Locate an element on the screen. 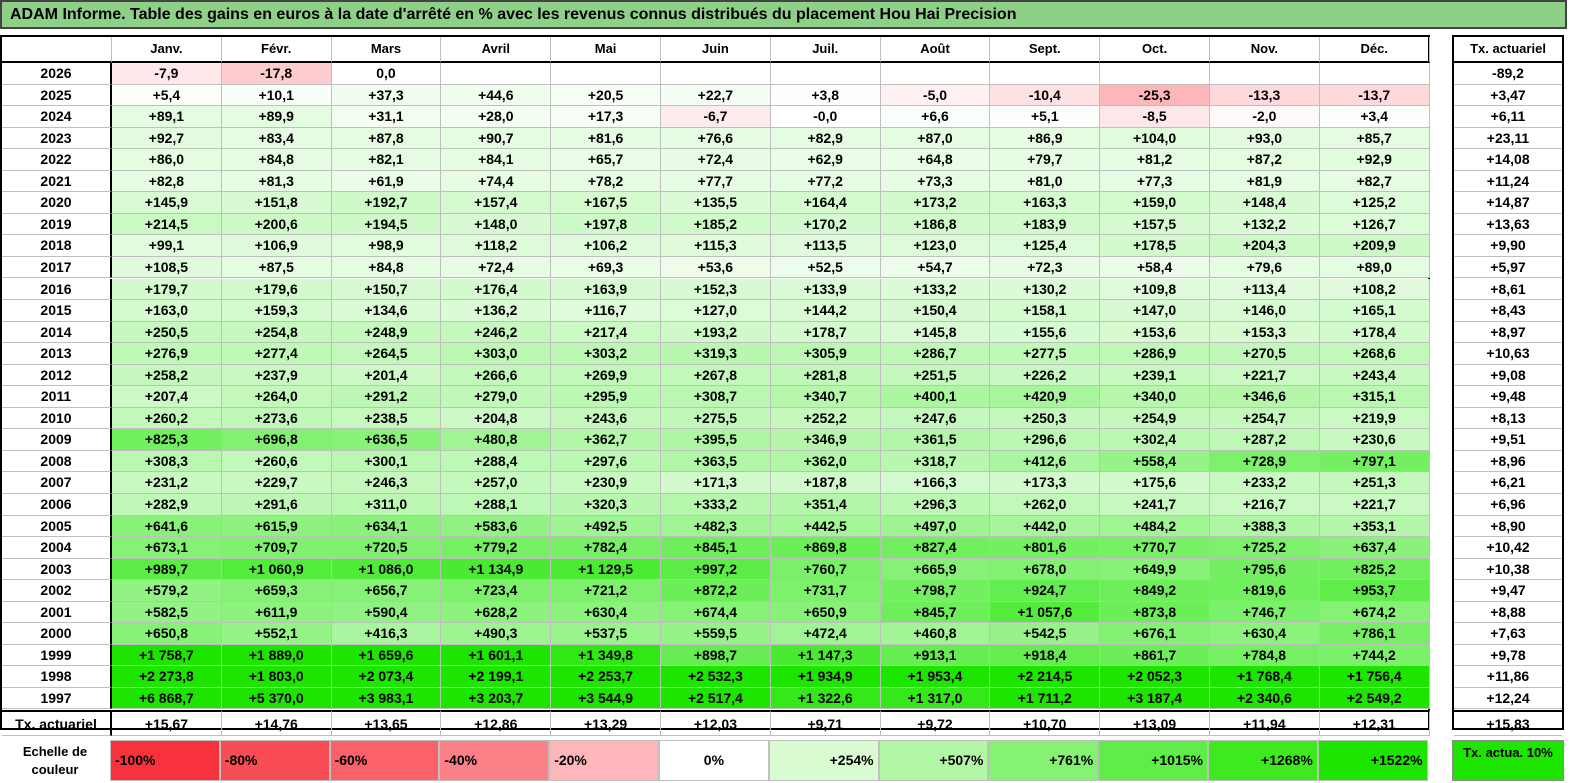  table-cell: +173,3 is located at coordinates (1045, 483).